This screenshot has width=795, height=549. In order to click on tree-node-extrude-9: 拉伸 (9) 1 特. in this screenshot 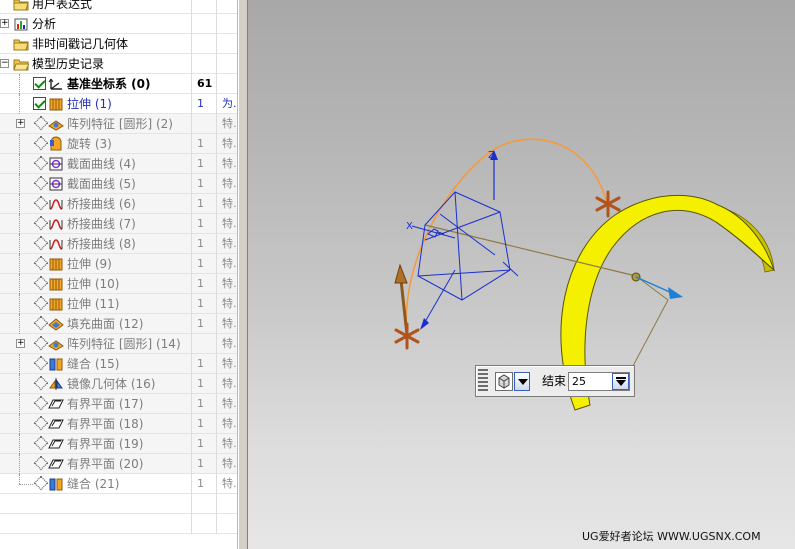, I will do `click(118, 264)`.